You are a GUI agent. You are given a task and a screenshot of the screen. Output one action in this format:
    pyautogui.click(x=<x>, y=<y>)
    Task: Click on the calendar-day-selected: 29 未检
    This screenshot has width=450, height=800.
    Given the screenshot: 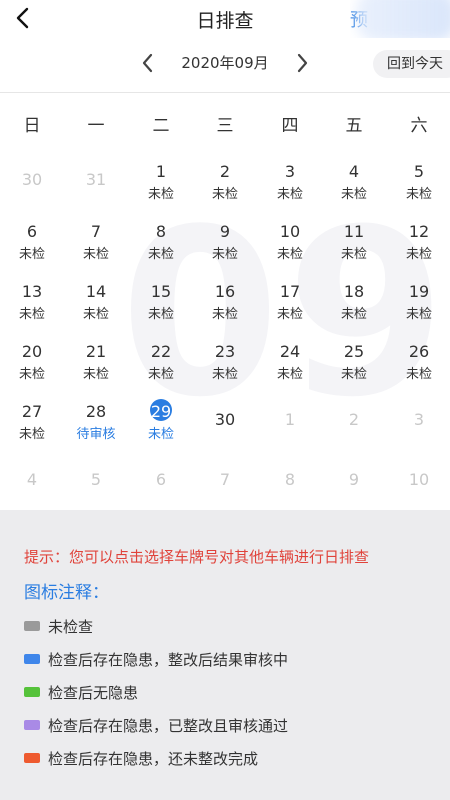 What is the action you would take?
    pyautogui.click(x=161, y=420)
    